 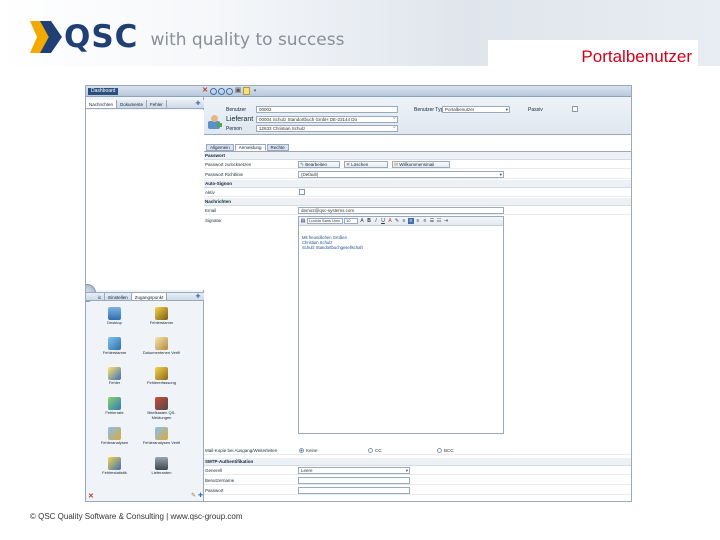 I want to click on tab-ic: ic, so click(x=96, y=296).